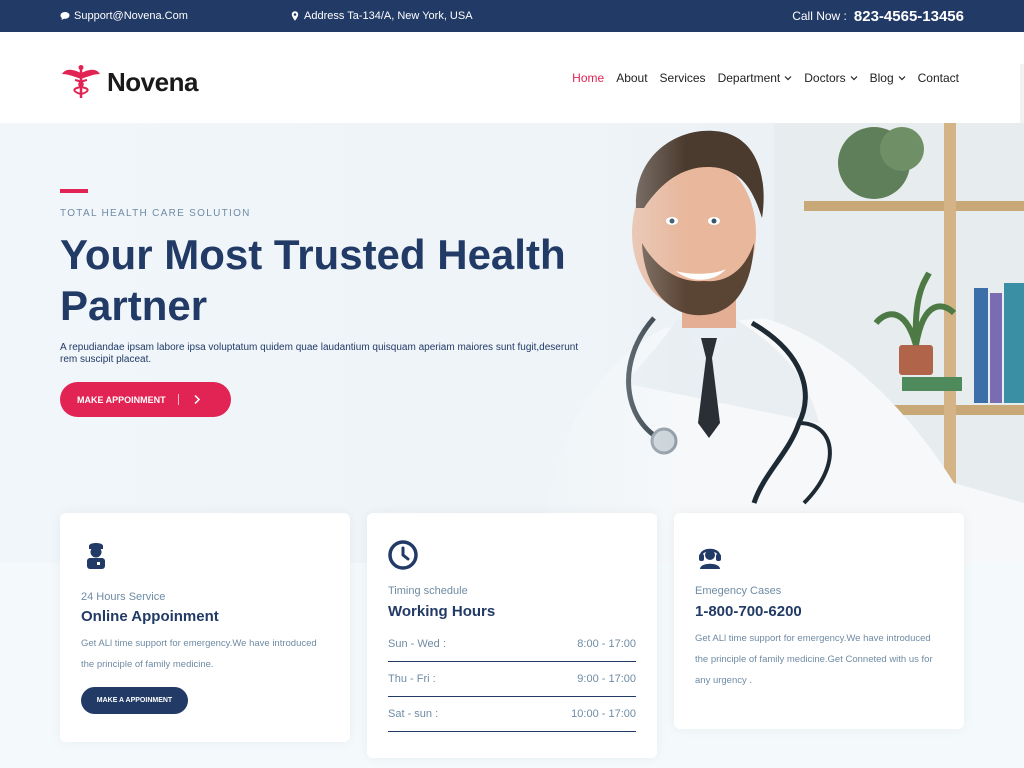 Image resolution: width=1024 pixels, height=768 pixels. Describe the element at coordinates (825, 77) in the screenshot. I see `nav-item-doctors-label: Doctors` at that location.